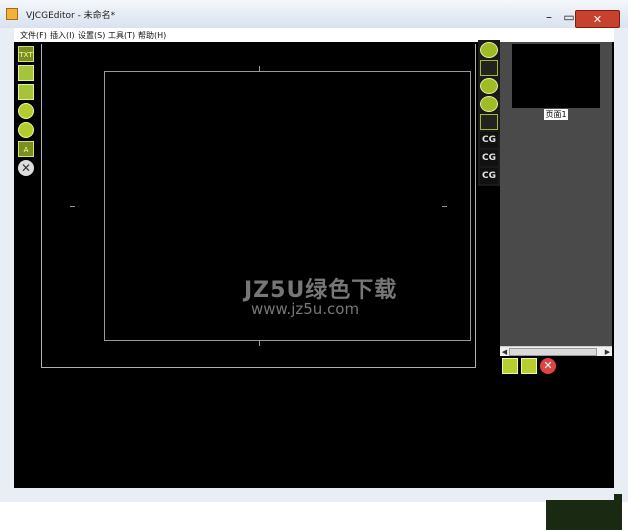  I want to click on app-icon, so click(12, 14).